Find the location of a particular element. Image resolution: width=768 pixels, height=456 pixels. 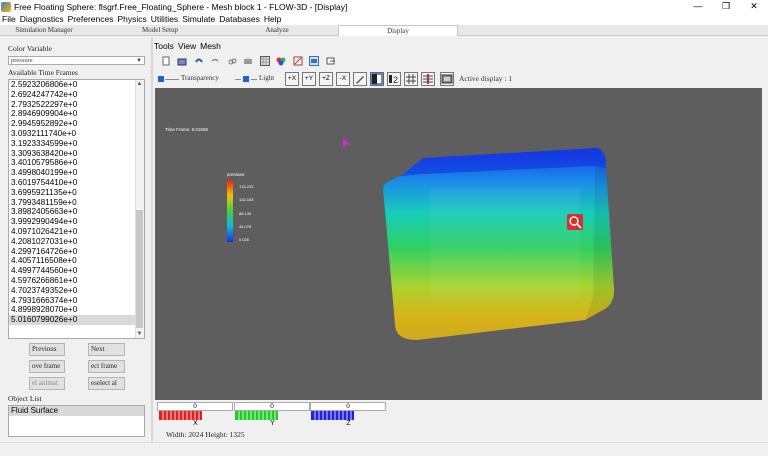

two-displays-icon: 2 is located at coordinates (394, 79).